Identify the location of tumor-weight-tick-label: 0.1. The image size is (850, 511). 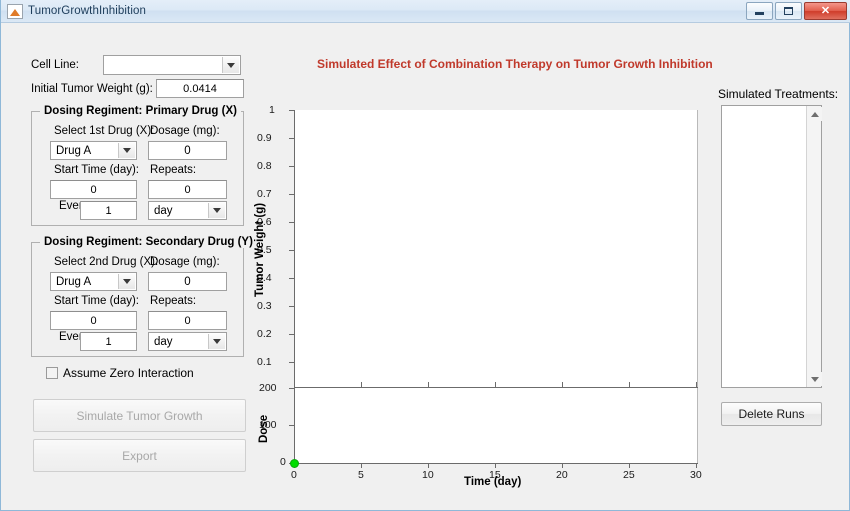
(264, 362).